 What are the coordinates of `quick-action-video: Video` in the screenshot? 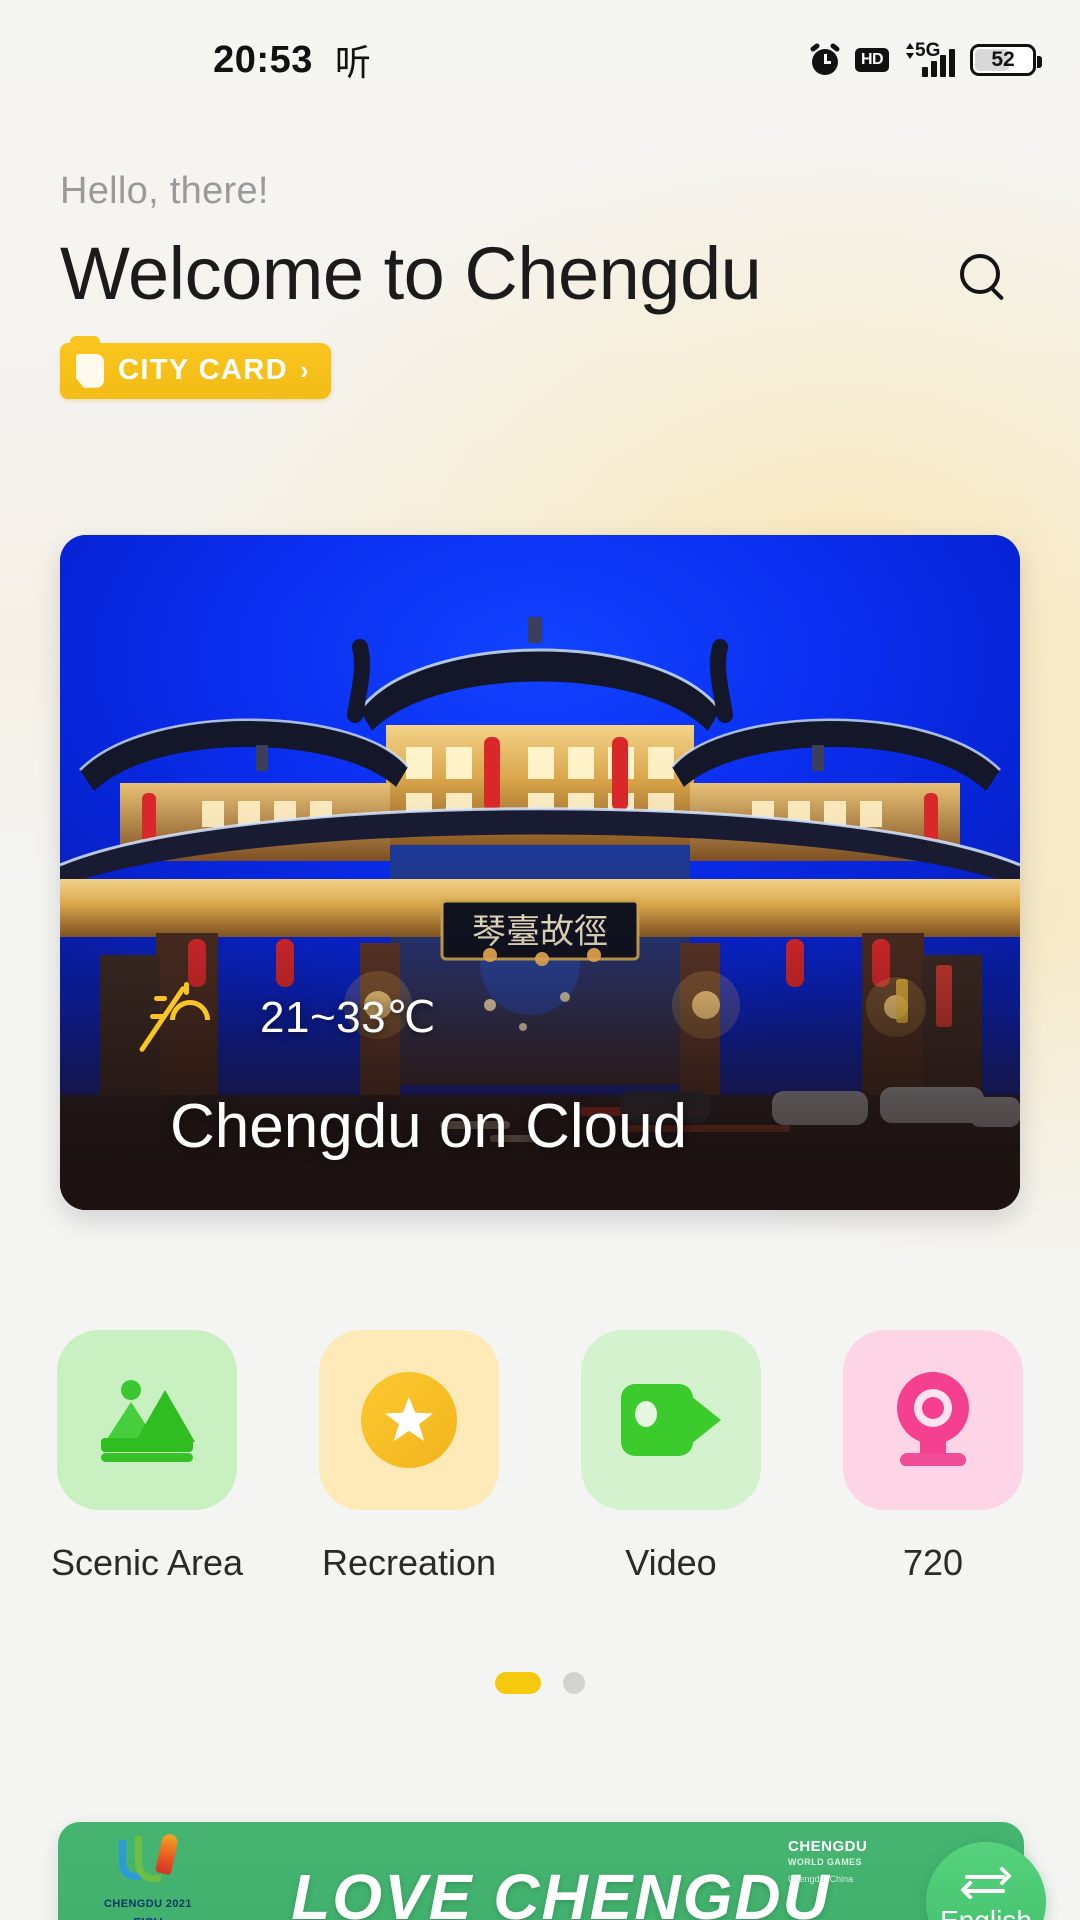 It's located at (671, 1457).